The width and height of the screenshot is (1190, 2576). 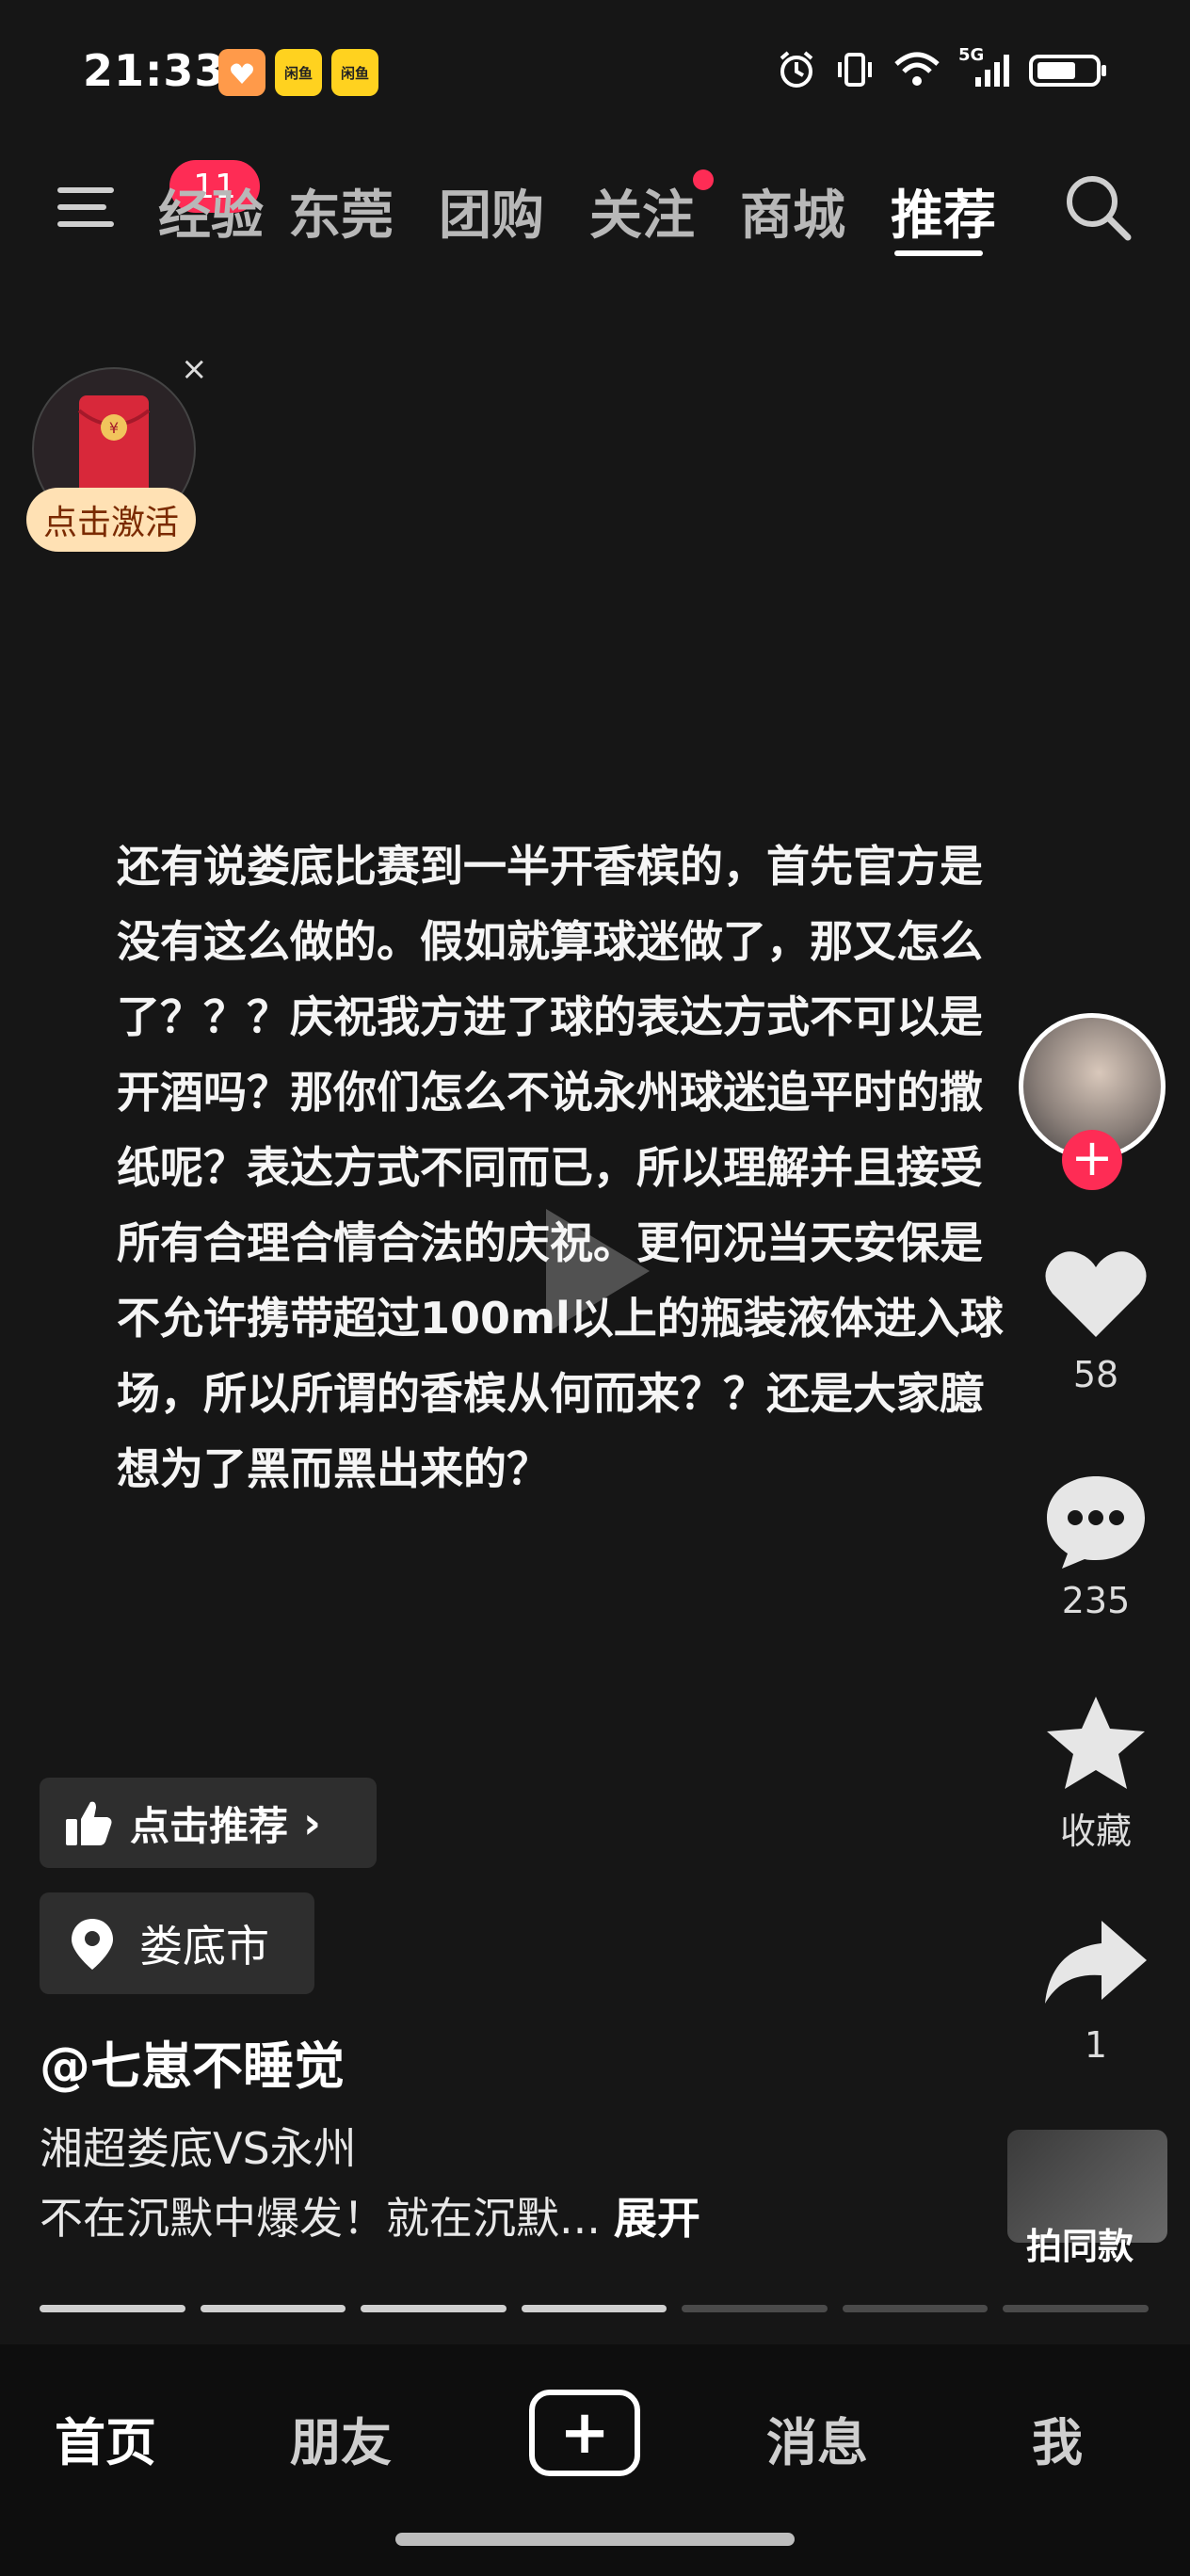 What do you see at coordinates (550, 866) in the screenshot?
I see `post-text-line: 还有说娄底比赛到一半开香槟的，首先官方是` at bounding box center [550, 866].